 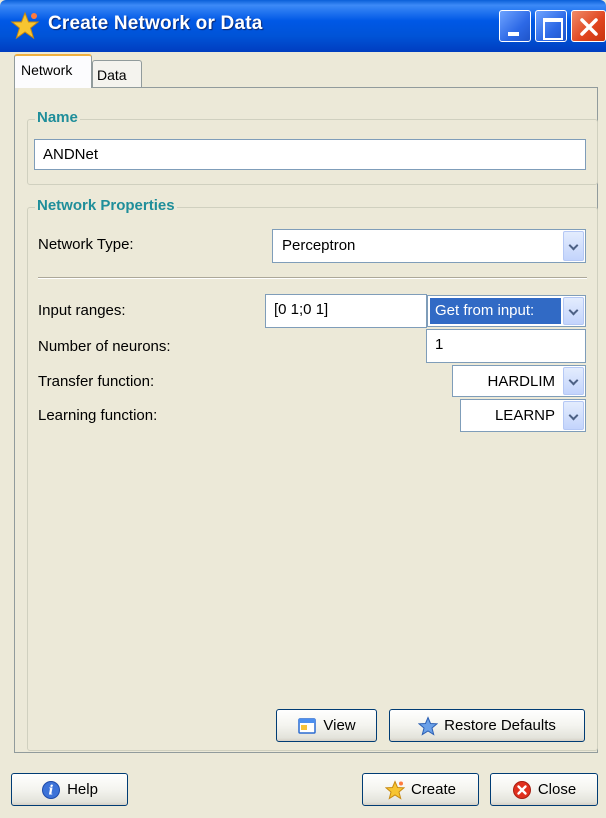 I want to click on close-button: Close, so click(x=544, y=789).